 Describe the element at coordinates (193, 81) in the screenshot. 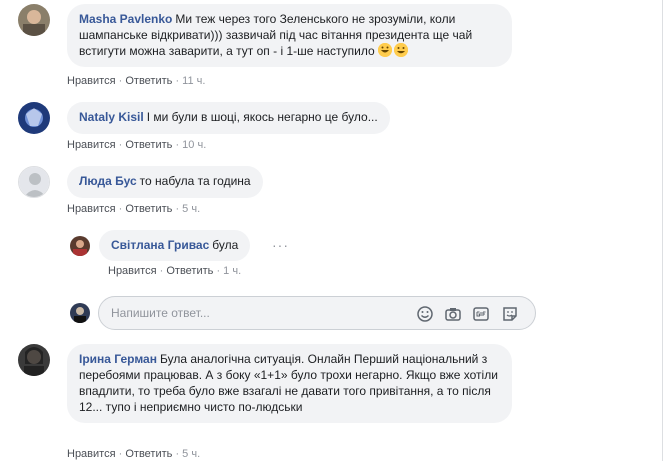

I see `timestamp: 11 ч.` at that location.